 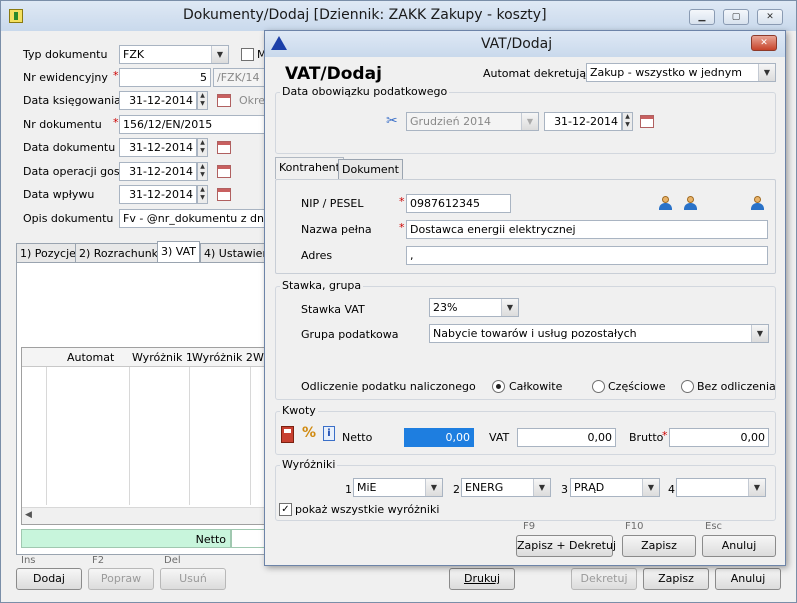 What do you see at coordinates (736, 17) in the screenshot?
I see `maximize-icon: ▢` at bounding box center [736, 17].